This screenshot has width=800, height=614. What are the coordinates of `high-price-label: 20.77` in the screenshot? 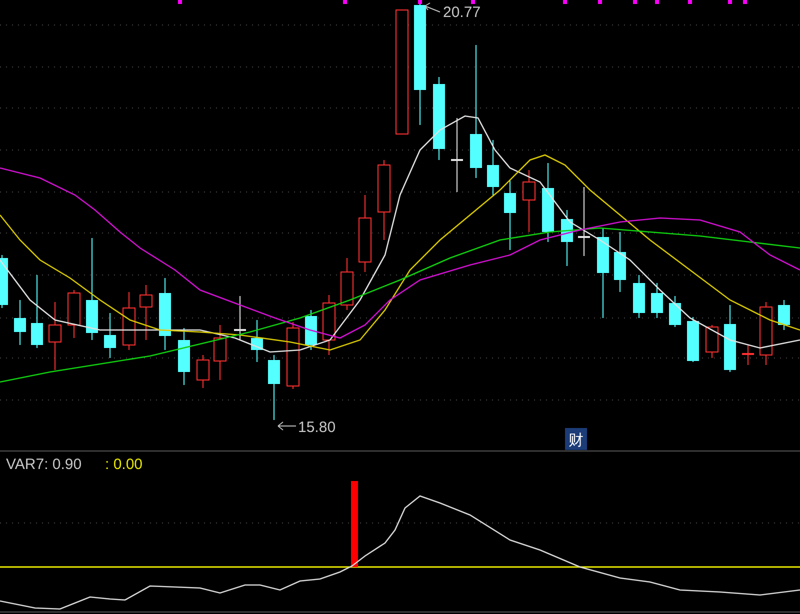 It's located at (462, 12).